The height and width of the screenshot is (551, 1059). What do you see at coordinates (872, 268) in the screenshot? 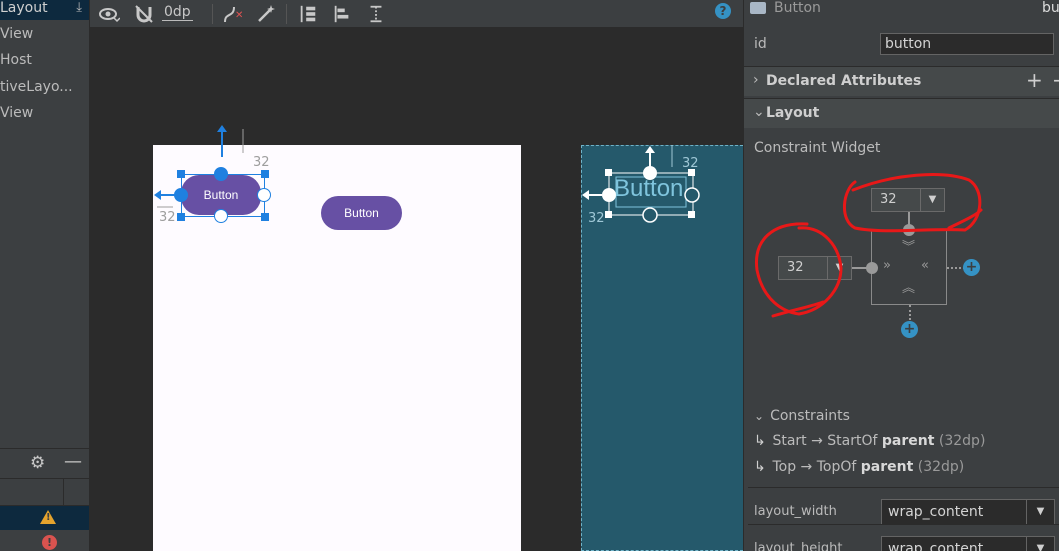
I see `start-constraint-dot` at bounding box center [872, 268].